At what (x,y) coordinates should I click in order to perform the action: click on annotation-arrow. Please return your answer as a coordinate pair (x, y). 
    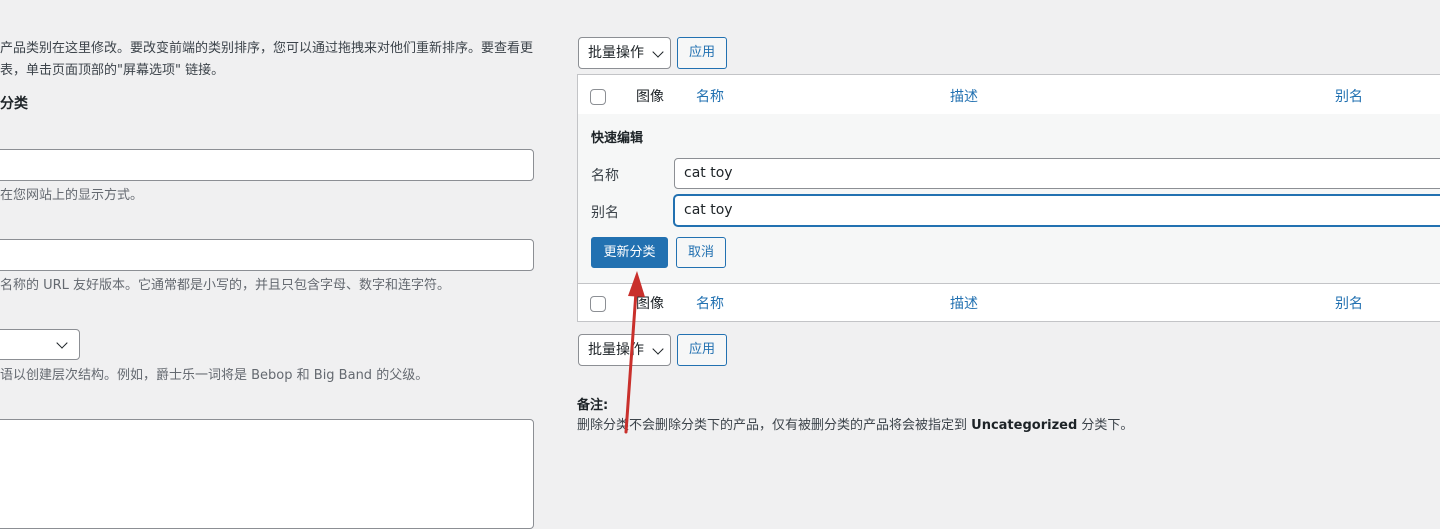
    Looking at the image, I should click on (634, 352).